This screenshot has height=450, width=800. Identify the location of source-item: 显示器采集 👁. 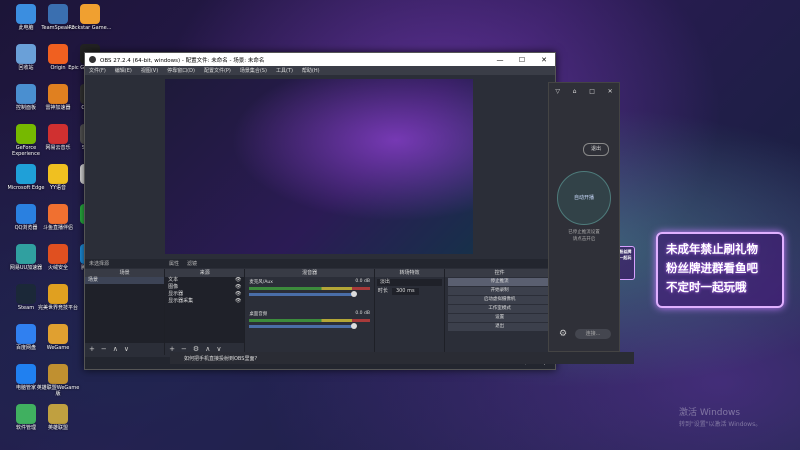
(204, 301).